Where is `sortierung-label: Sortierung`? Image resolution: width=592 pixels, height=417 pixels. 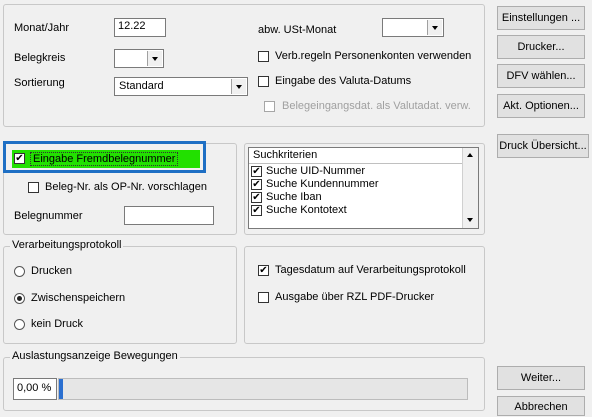
sortierung-label: Sortierung is located at coordinates (39, 83).